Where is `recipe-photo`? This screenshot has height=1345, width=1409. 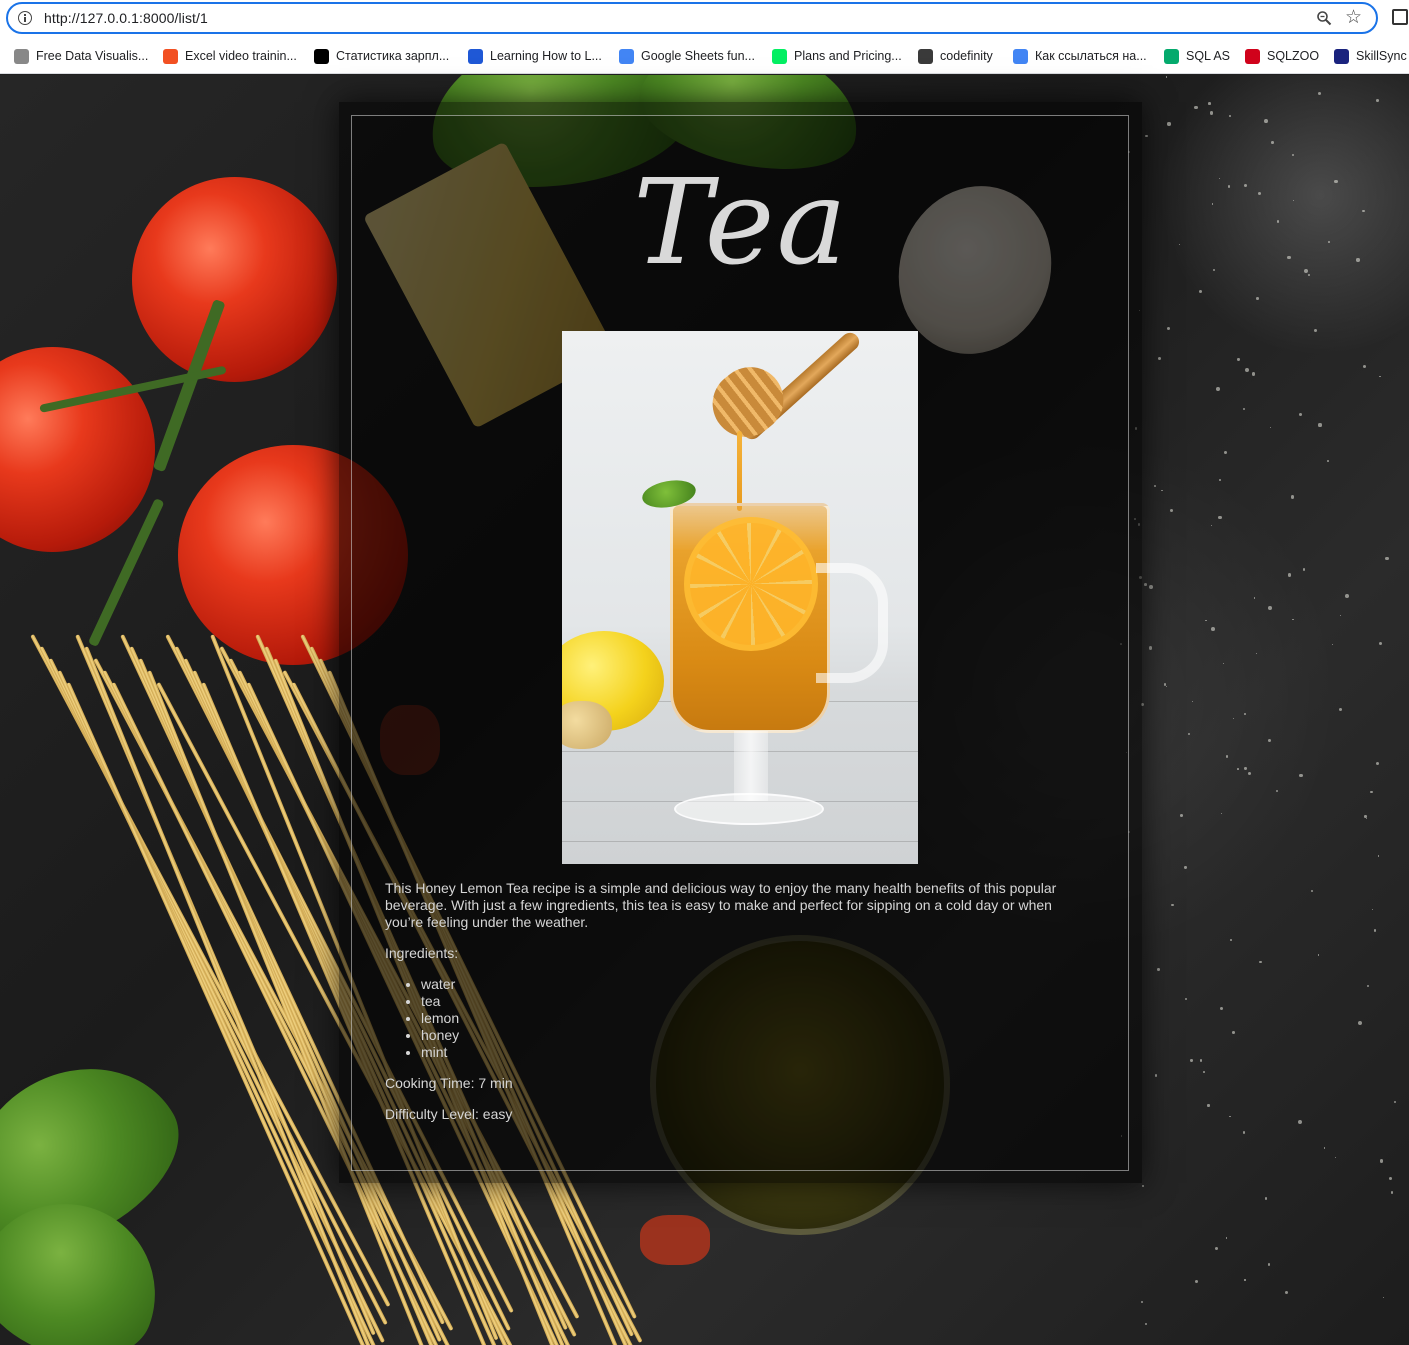 recipe-photo is located at coordinates (740, 597).